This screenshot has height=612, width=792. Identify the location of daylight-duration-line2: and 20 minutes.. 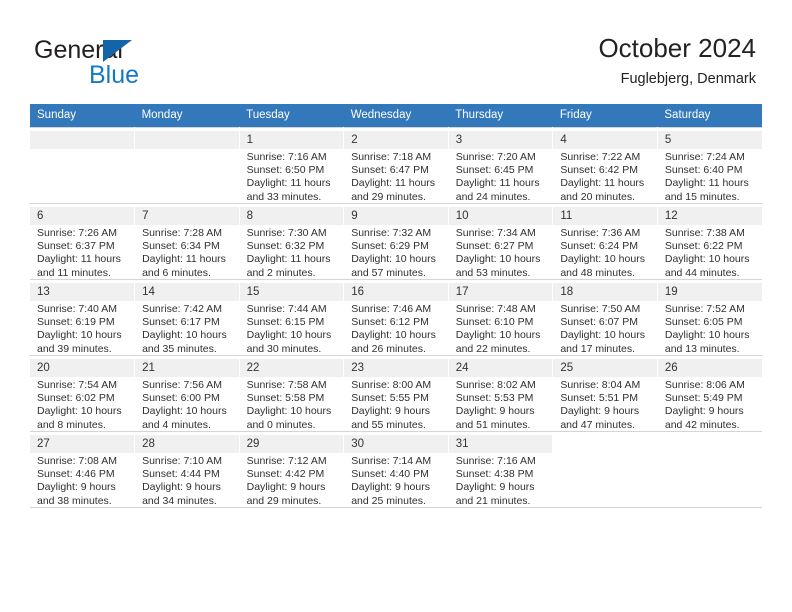
(598, 196).